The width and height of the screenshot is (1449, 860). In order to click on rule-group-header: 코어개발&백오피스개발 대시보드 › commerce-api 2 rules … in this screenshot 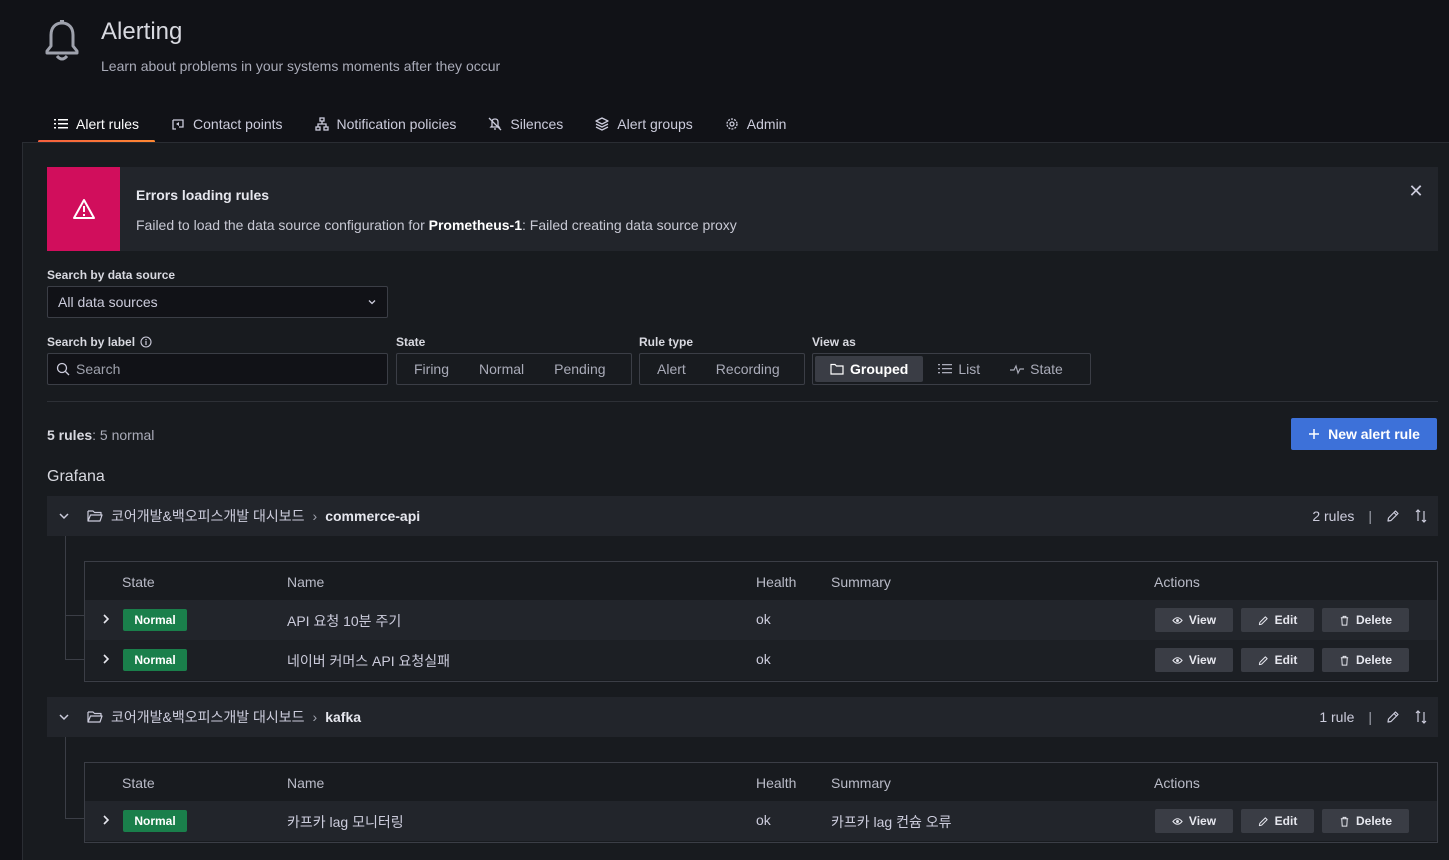, I will do `click(742, 516)`.